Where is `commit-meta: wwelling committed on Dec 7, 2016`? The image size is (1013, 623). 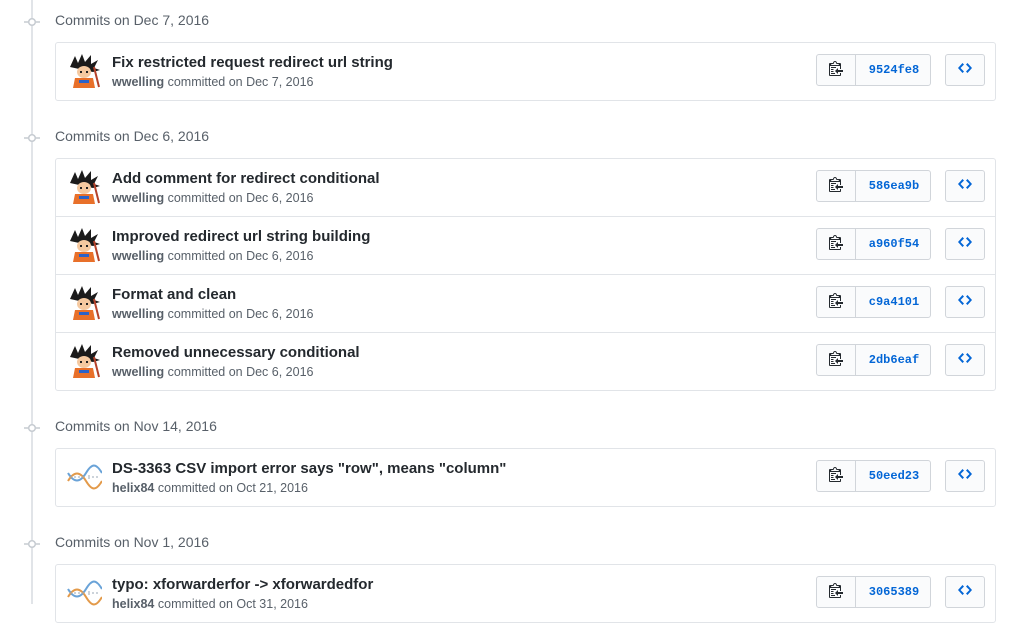
commit-meta: wwelling committed on Dec 7, 2016 is located at coordinates (213, 82).